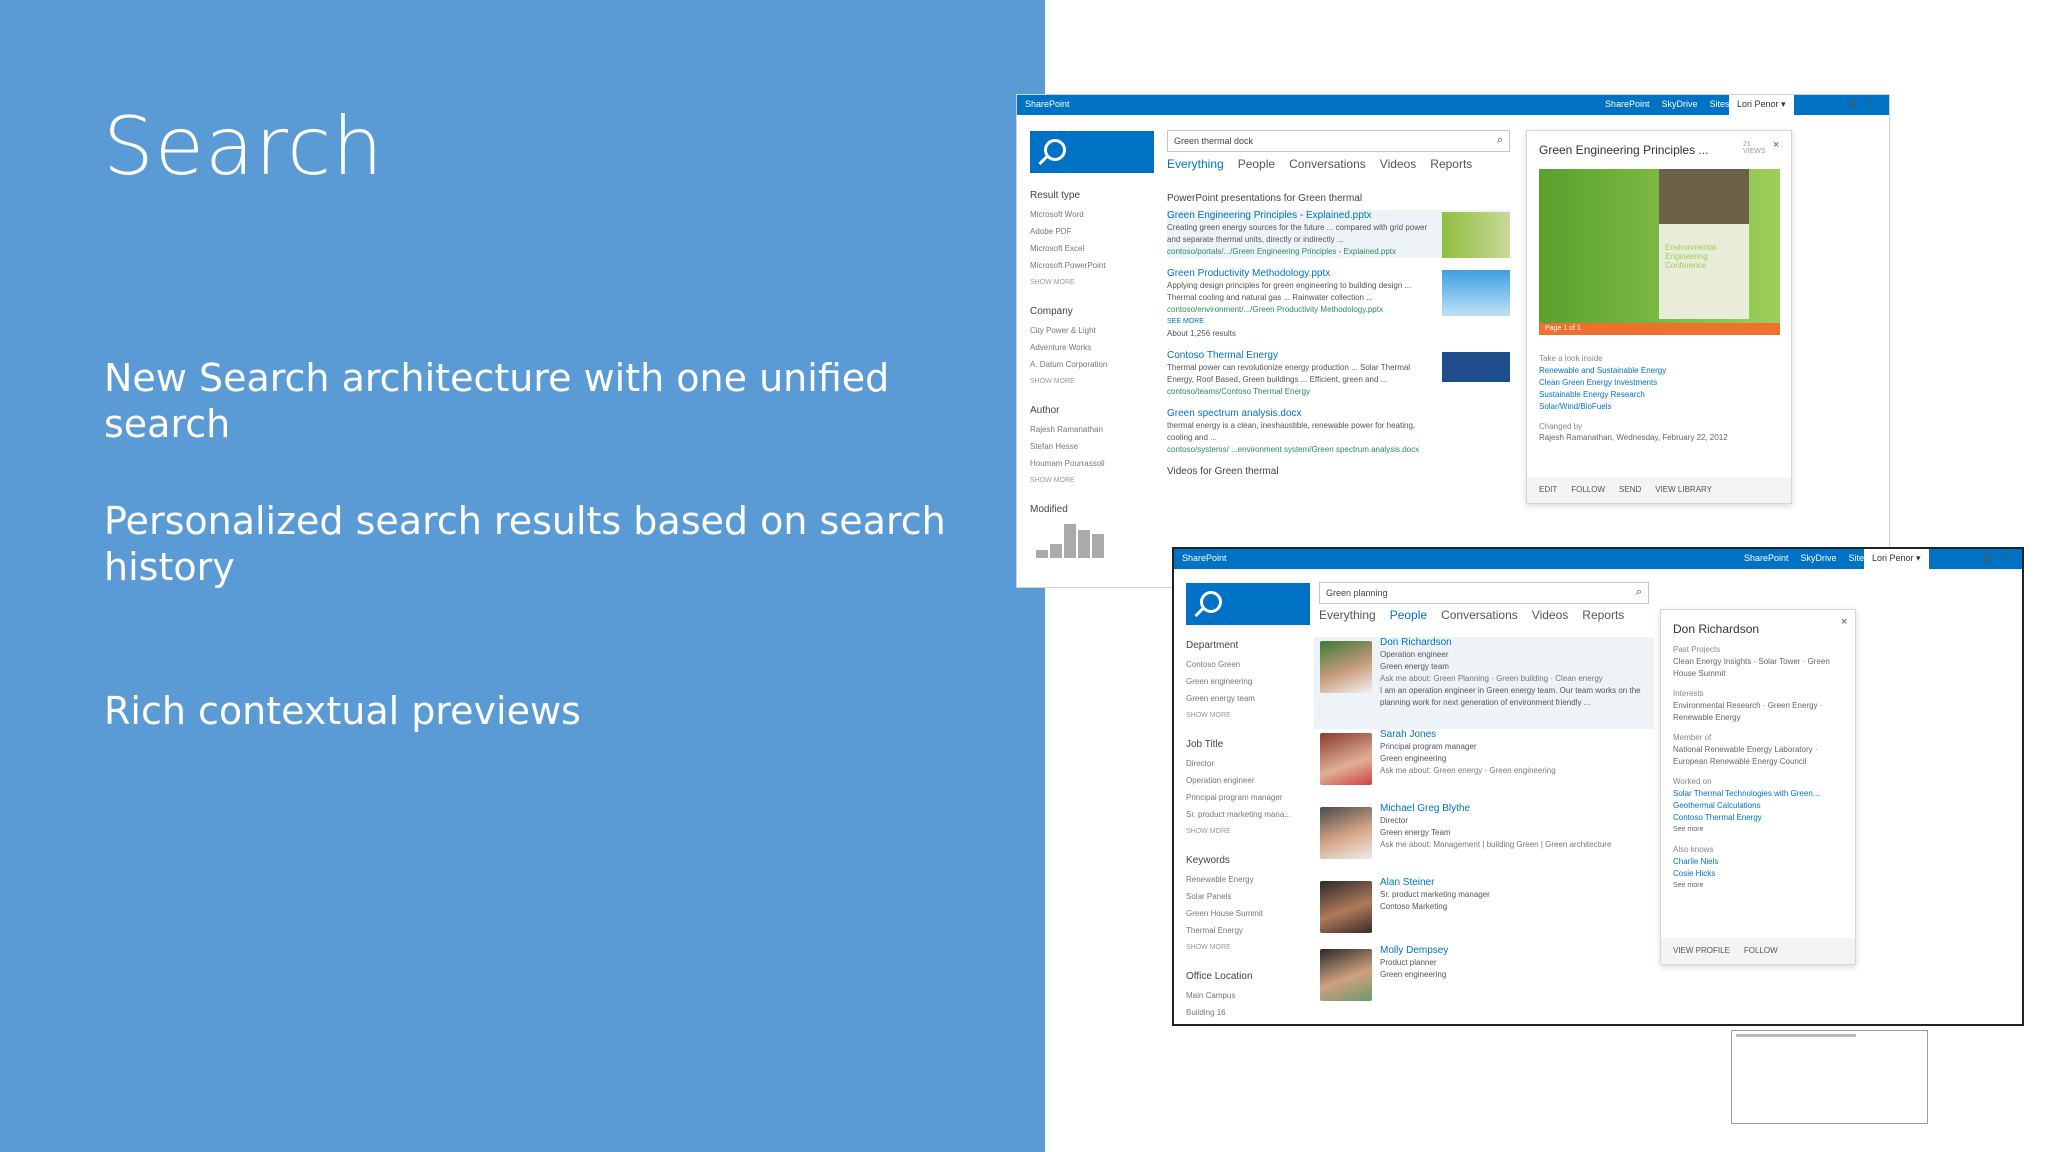 Image resolution: width=2048 pixels, height=1152 pixels. Describe the element at coordinates (1298, 356) in the screenshot. I see `result-title: Contoso Thermal Energy` at that location.